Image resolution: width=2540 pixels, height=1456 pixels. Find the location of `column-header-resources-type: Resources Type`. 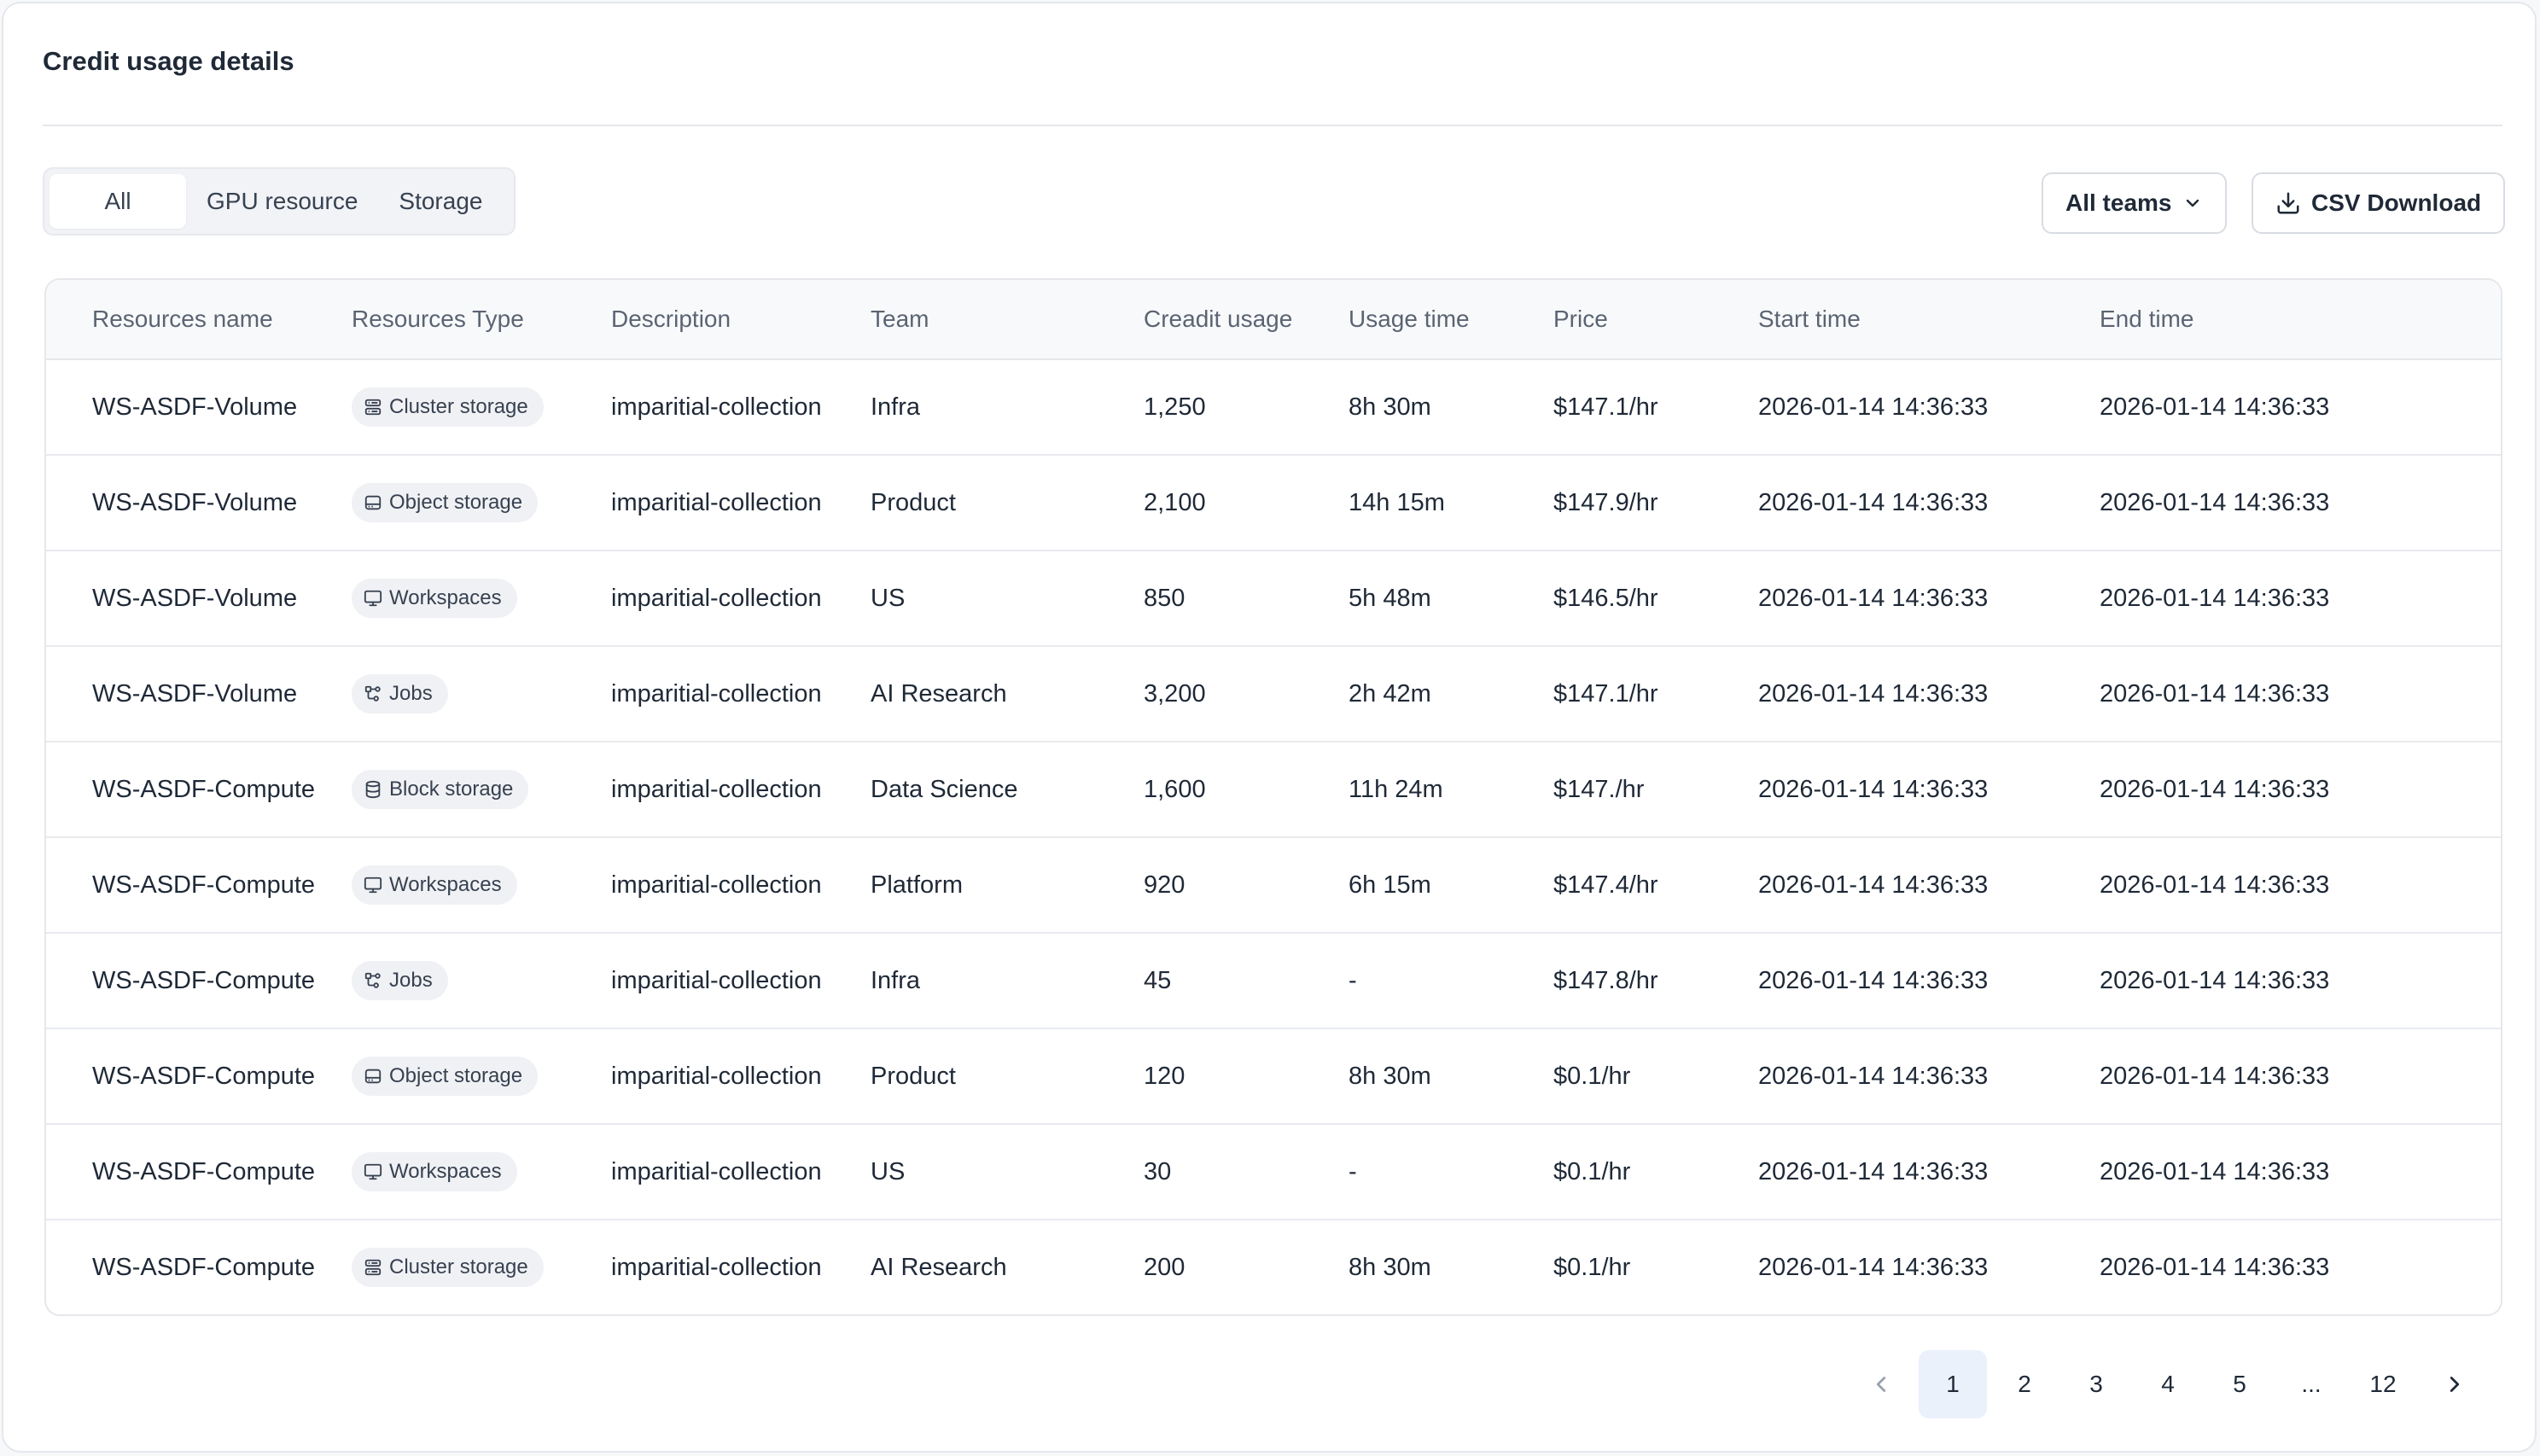

column-header-resources-type: Resources Type is located at coordinates (438, 319).